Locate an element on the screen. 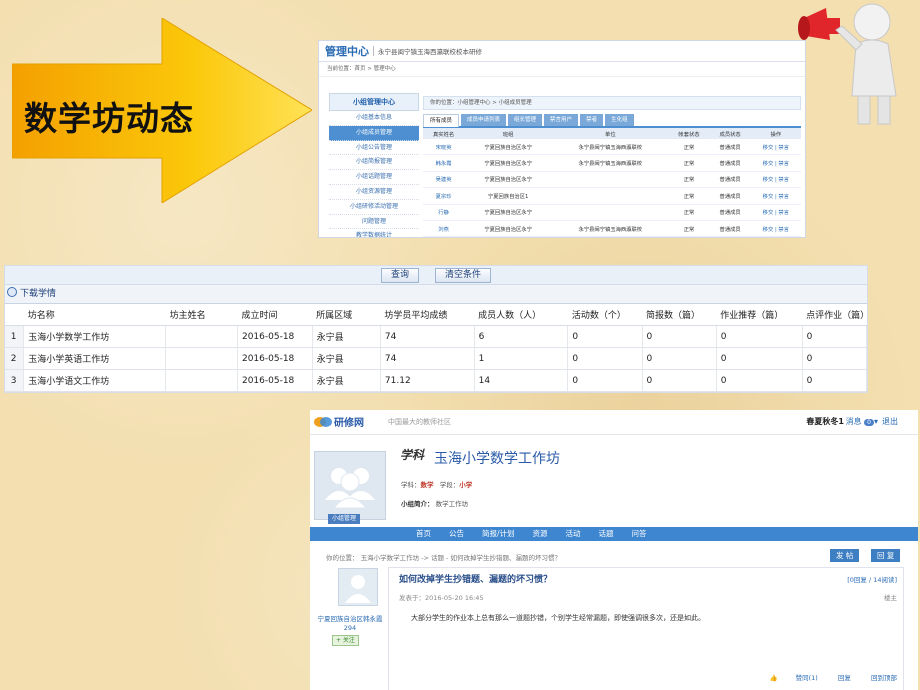 The height and width of the screenshot is (690, 920). username: 春夏秋冬1 is located at coordinates (825, 421).